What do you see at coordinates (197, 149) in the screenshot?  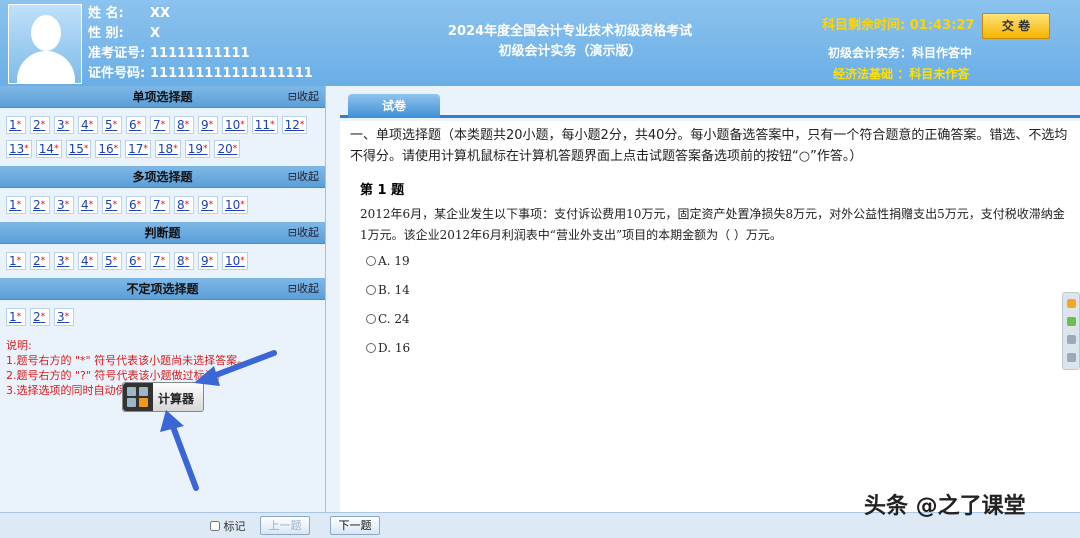 I see `question-link: 19*` at bounding box center [197, 149].